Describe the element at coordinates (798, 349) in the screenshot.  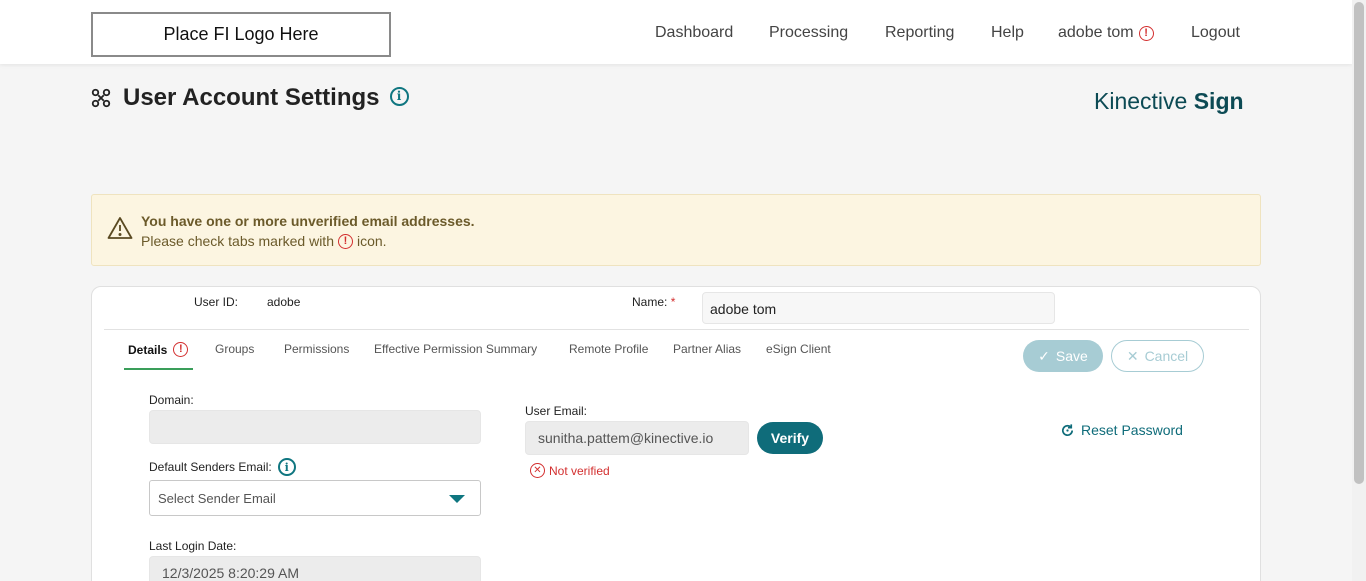
I see `tab-esign-client: eSign Client` at that location.